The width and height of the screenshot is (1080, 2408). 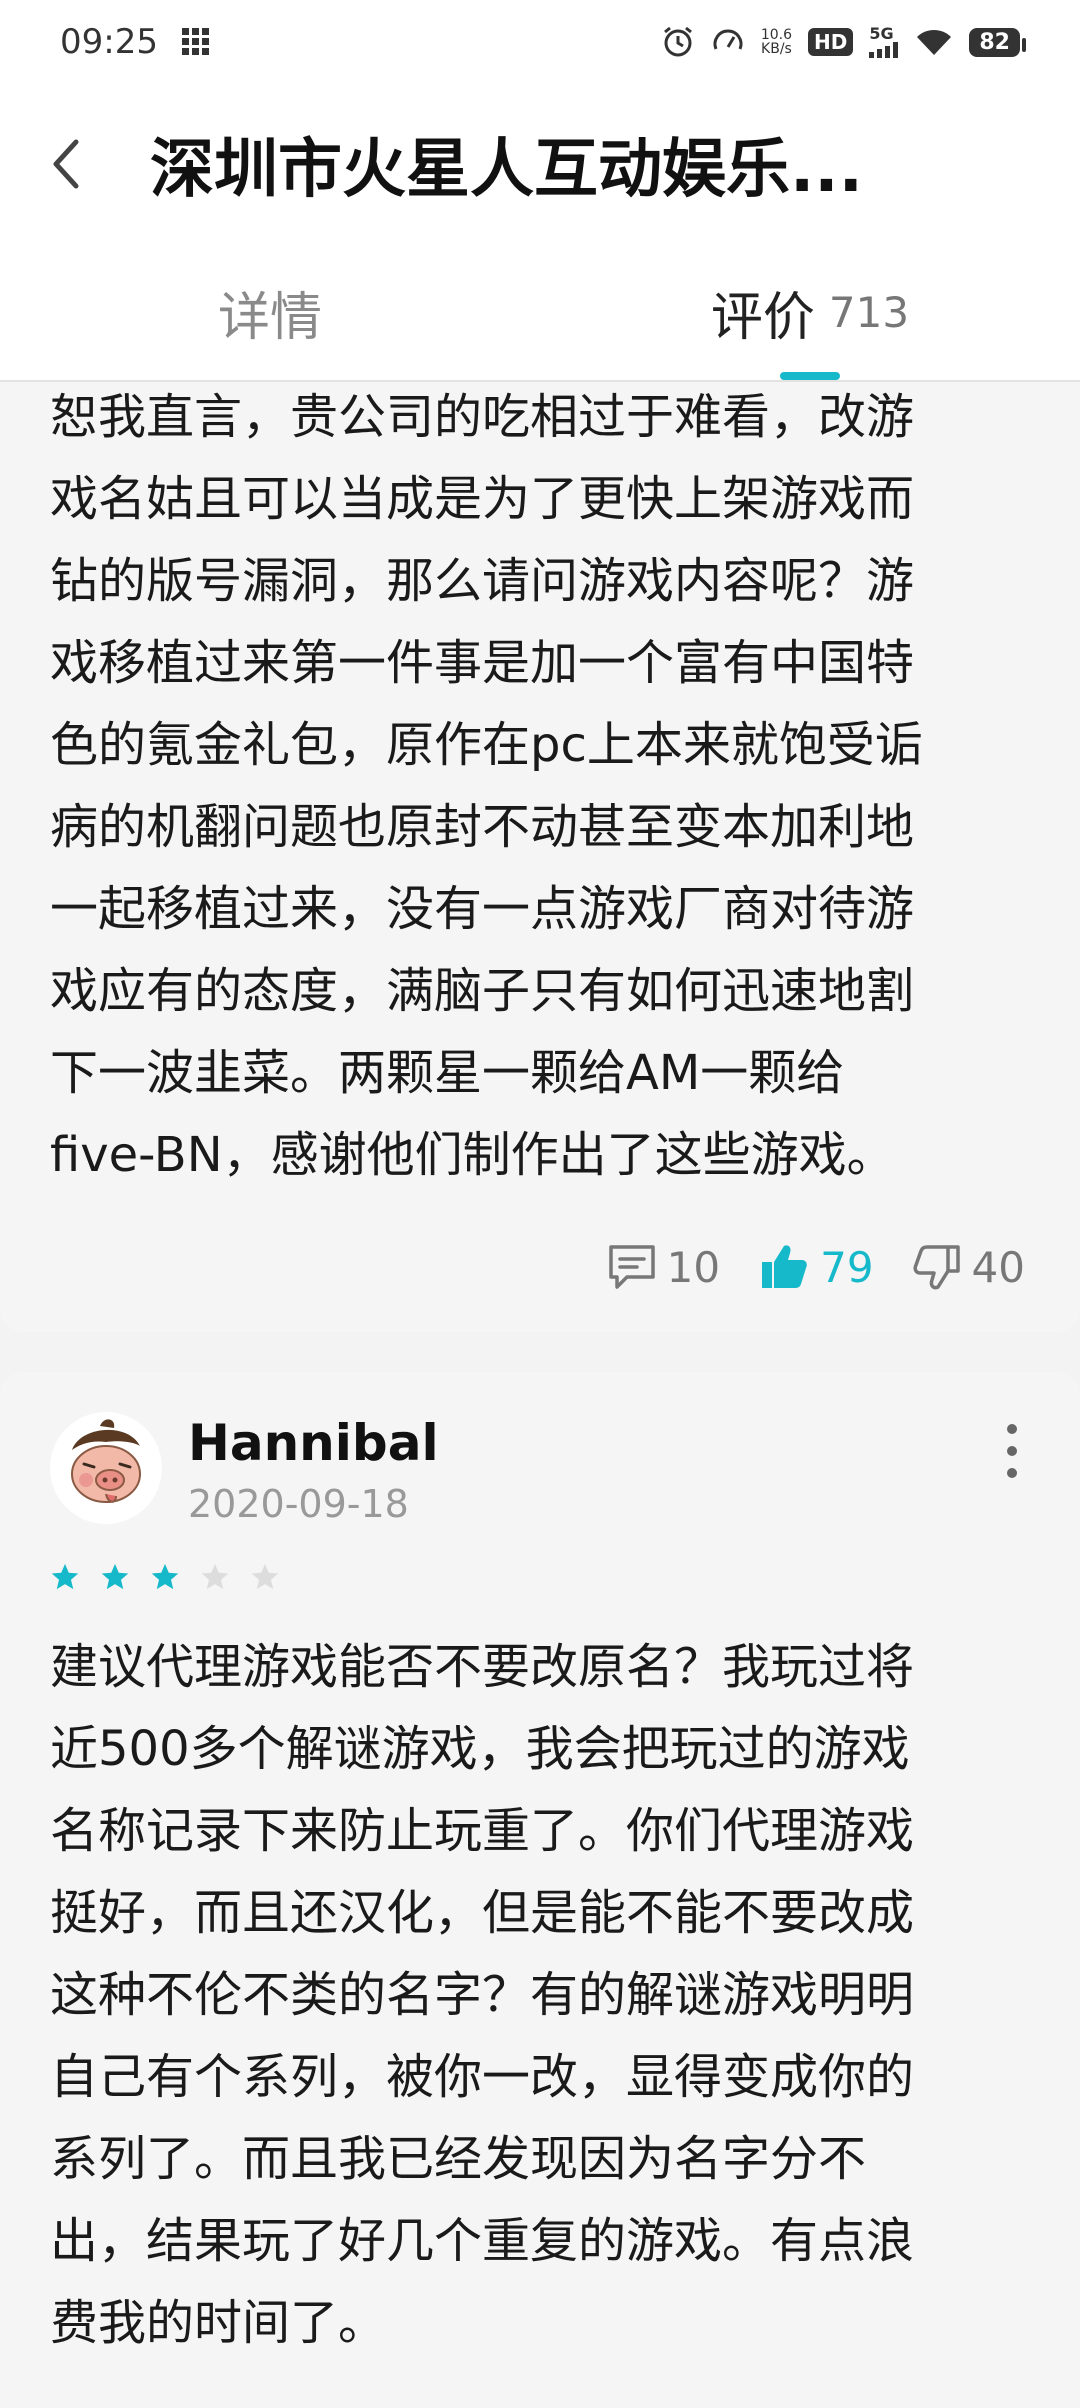 What do you see at coordinates (693, 1267) in the screenshot?
I see `comment-count: 10` at bounding box center [693, 1267].